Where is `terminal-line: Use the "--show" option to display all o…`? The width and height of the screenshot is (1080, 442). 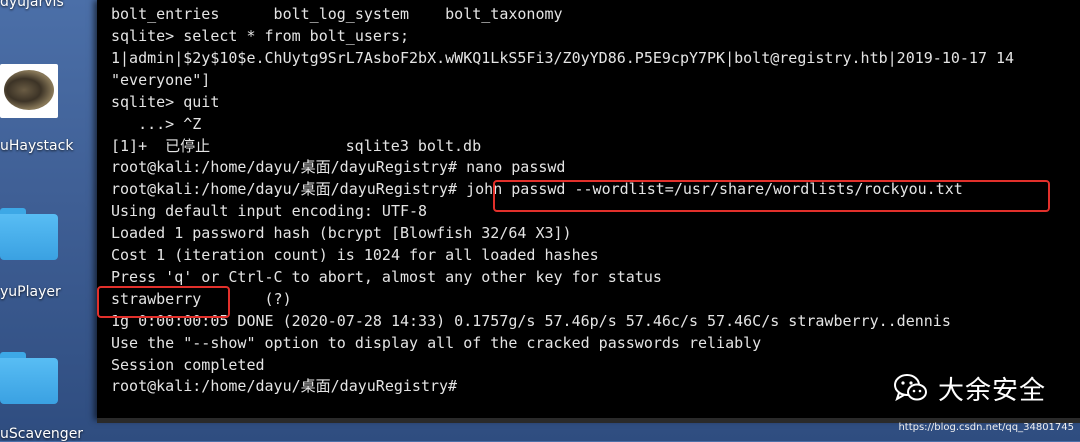 terminal-line: Use the "--show" option to display all o… is located at coordinates (436, 343).